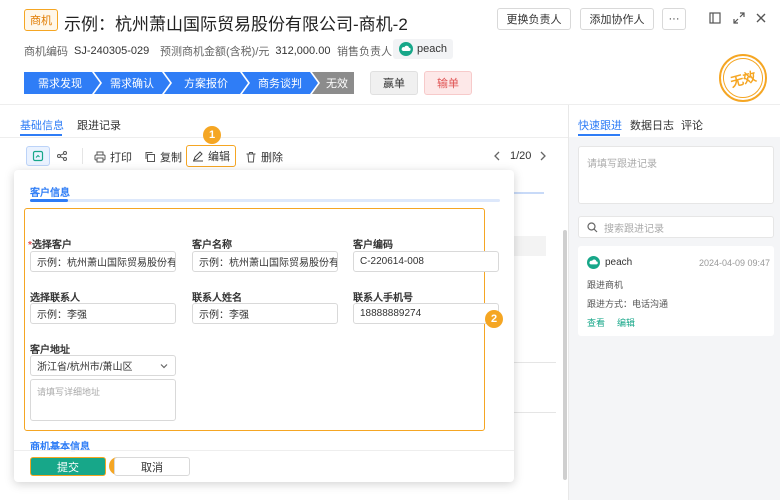  What do you see at coordinates (121, 158) in the screenshot?
I see `print-label: 打印` at bounding box center [121, 158].